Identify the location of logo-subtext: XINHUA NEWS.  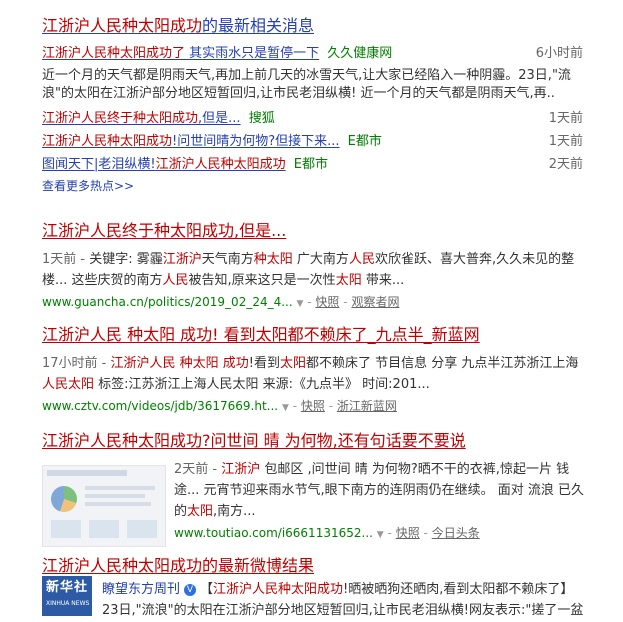
(68, 603).